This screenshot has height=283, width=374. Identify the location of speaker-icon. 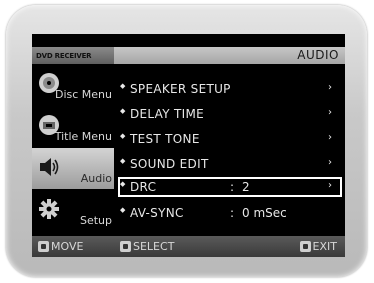
(49, 167).